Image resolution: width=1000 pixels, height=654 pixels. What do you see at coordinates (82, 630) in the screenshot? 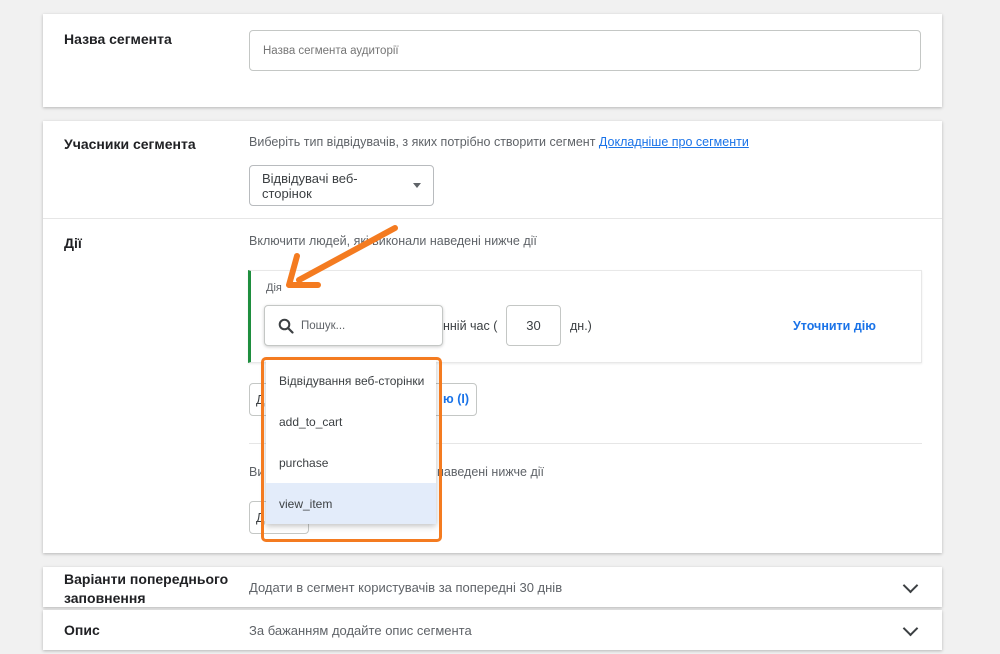
I see `description-label: Опис` at bounding box center [82, 630].